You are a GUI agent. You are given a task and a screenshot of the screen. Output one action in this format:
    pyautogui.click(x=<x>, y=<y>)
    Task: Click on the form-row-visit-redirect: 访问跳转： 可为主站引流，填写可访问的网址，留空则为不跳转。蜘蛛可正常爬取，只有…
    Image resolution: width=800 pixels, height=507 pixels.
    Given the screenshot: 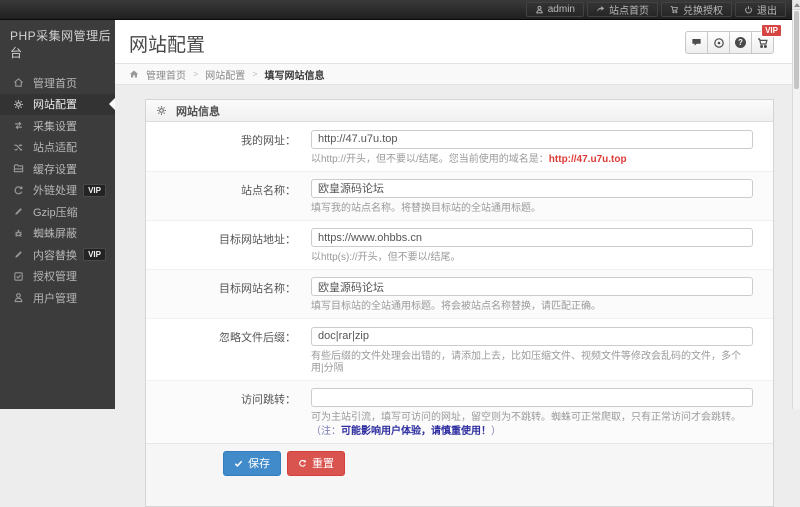 What is the action you would take?
    pyautogui.click(x=459, y=411)
    